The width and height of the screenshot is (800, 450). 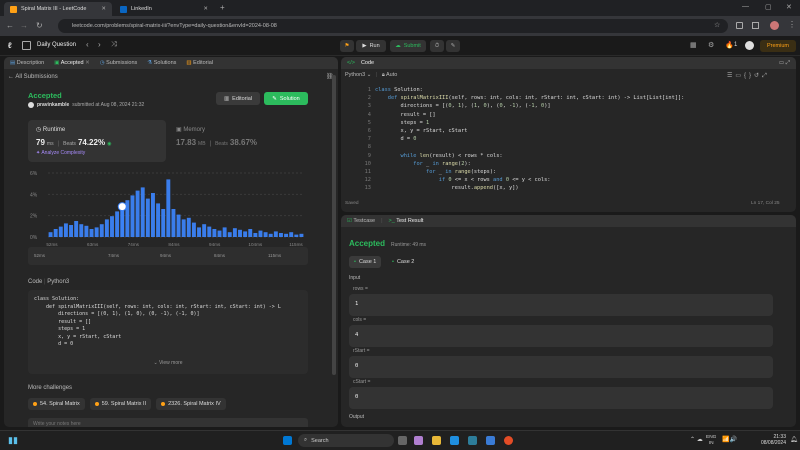 What do you see at coordinates (347, 46) in the screenshot?
I see `debug-icon: ⚑` at bounding box center [347, 46].